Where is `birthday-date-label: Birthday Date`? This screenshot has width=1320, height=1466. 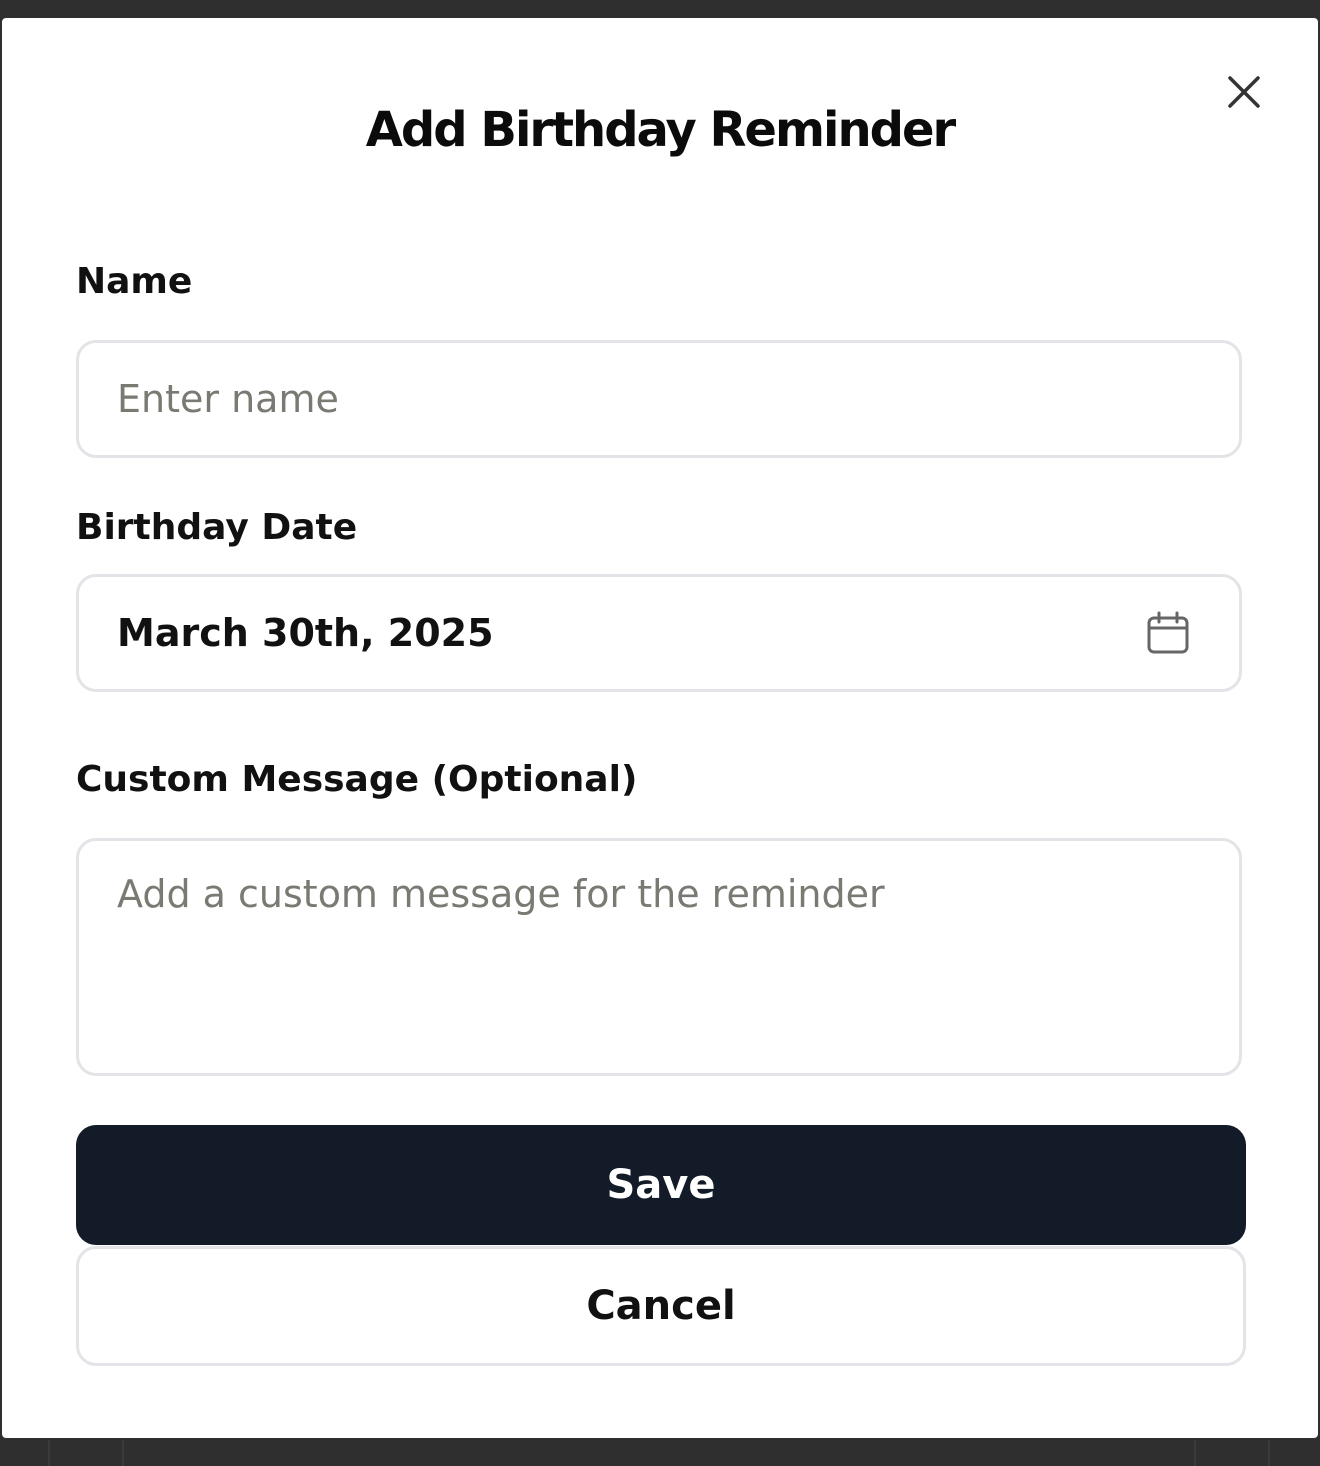 birthday-date-label: Birthday Date is located at coordinates (217, 527).